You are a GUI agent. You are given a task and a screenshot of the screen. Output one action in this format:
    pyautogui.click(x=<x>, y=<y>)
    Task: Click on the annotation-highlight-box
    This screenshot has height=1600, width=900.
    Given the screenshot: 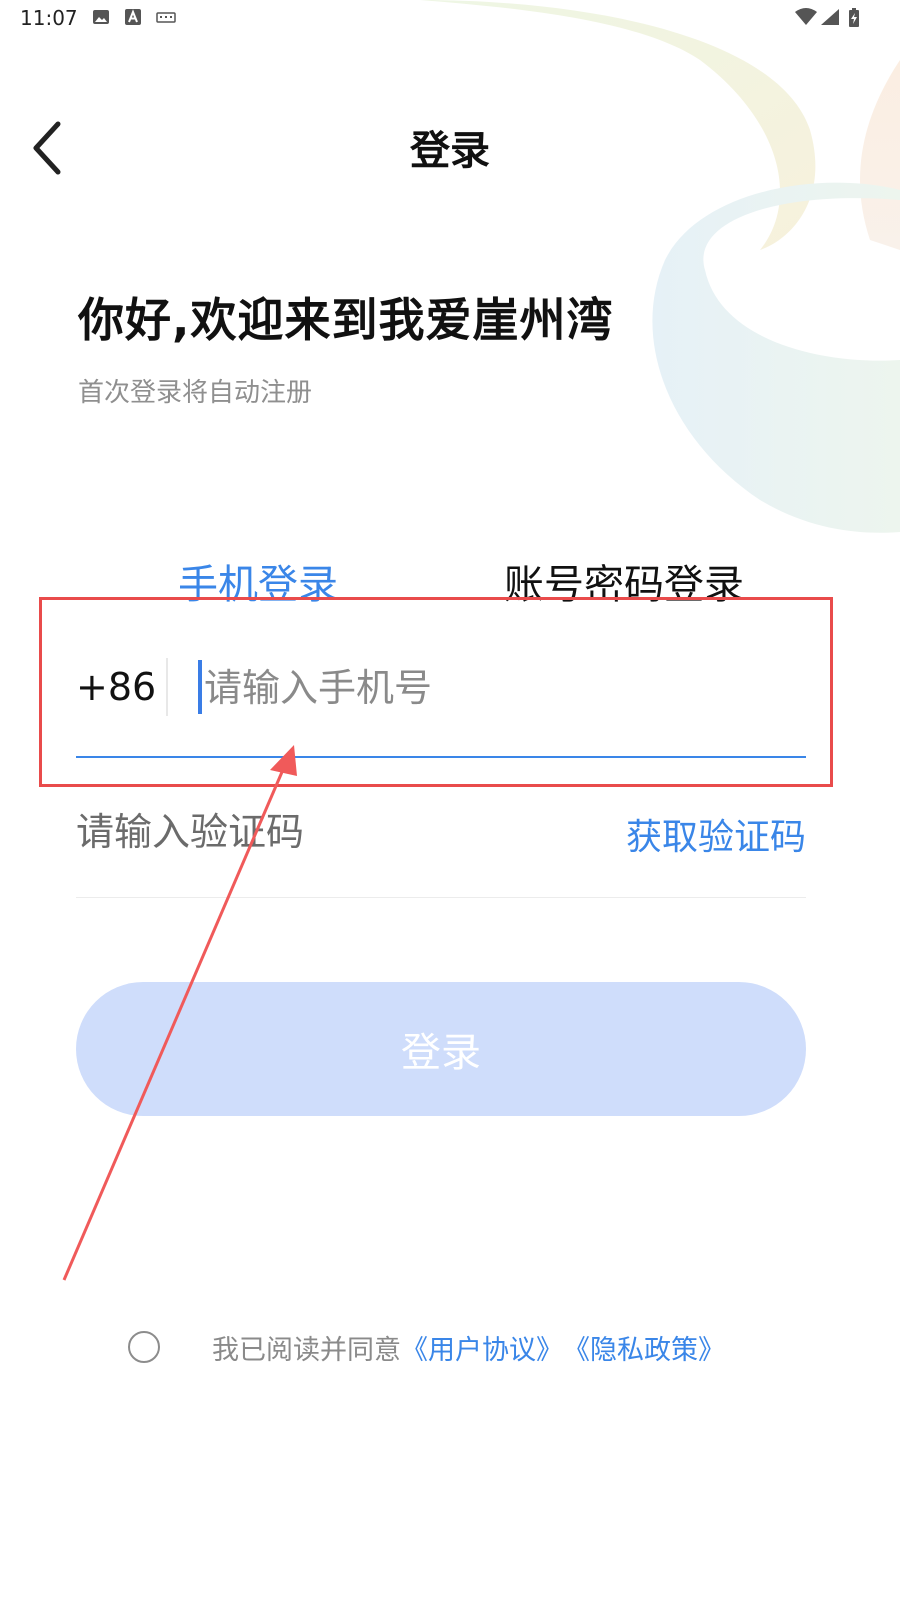 What is the action you would take?
    pyautogui.click(x=436, y=692)
    